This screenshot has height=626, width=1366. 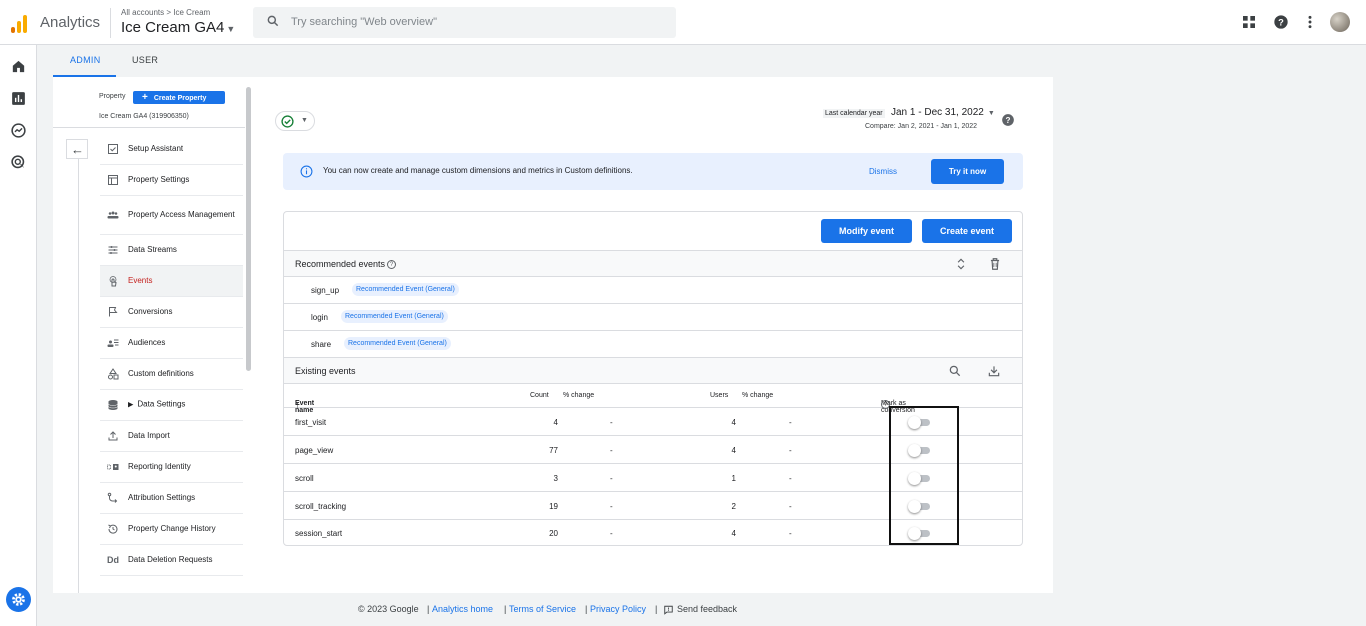 I want to click on footer-send-feedback: Send feedback, so click(x=707, y=609).